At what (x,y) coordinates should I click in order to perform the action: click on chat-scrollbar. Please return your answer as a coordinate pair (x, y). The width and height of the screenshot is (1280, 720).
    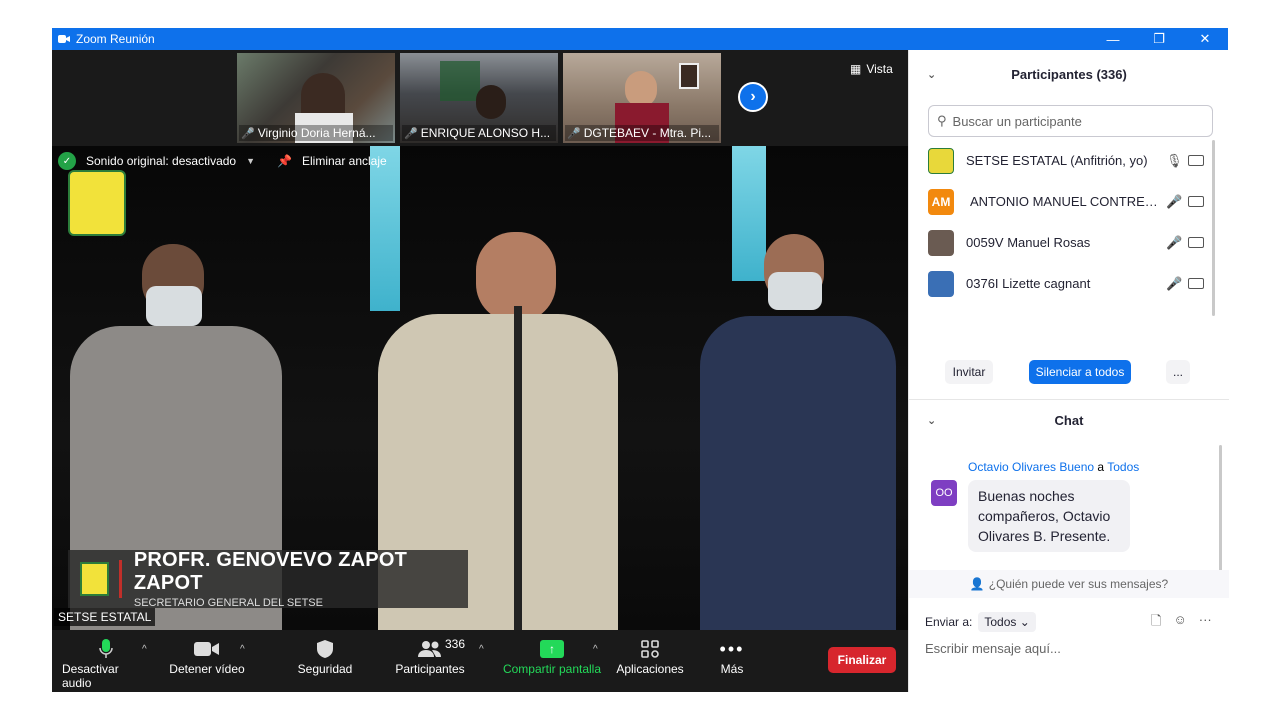
    Looking at the image, I should click on (1220, 508).